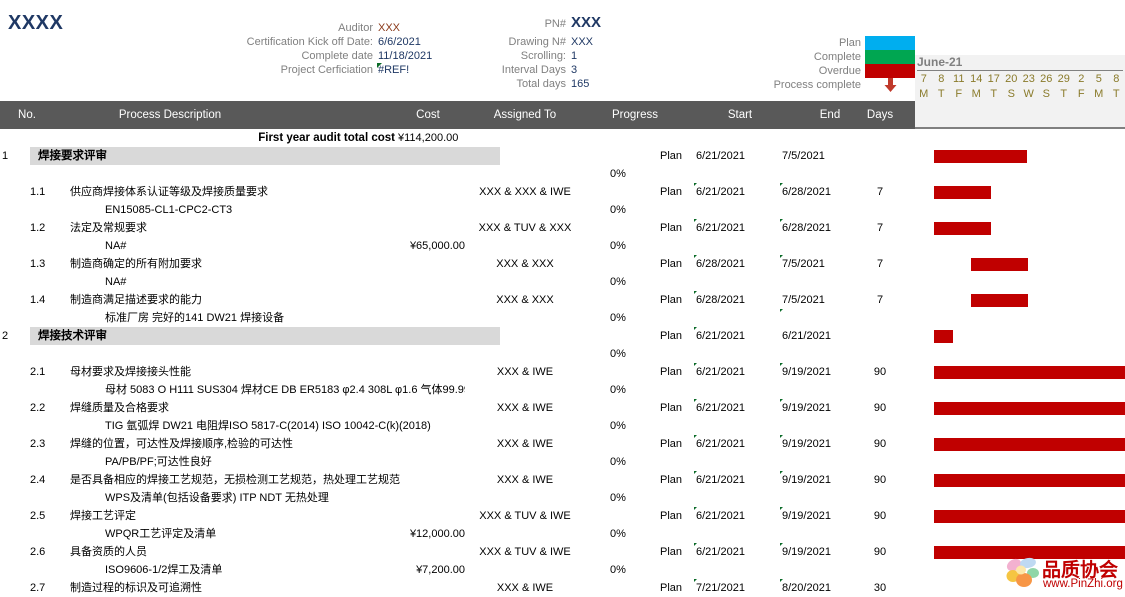 The width and height of the screenshot is (1125, 597). What do you see at coordinates (852, 43) in the screenshot?
I see `legend-label: Plan` at bounding box center [852, 43].